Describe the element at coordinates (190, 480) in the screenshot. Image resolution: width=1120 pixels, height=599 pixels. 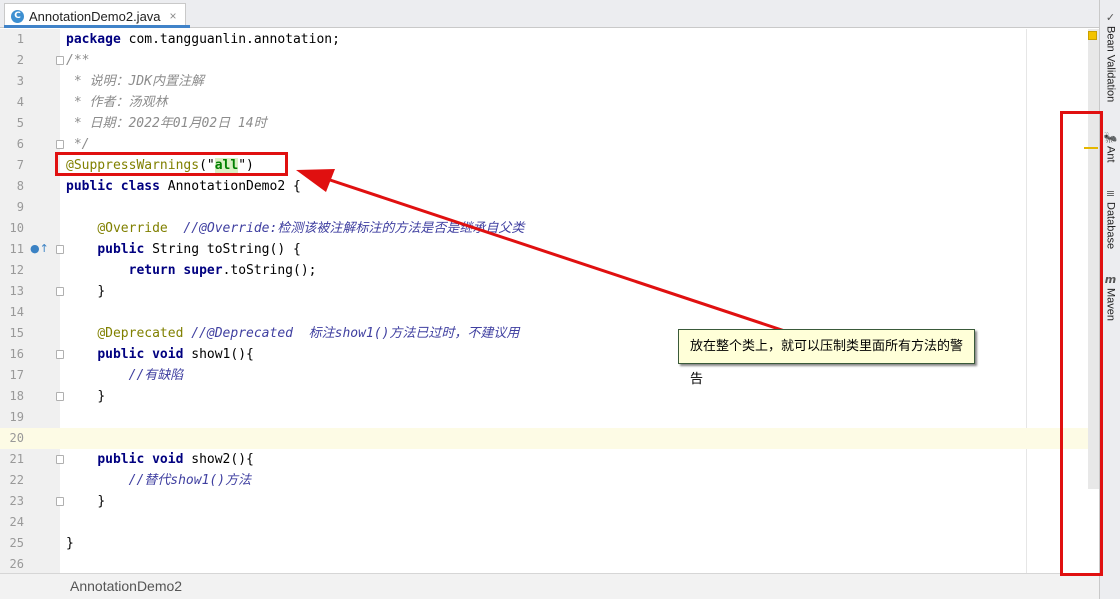
I see `code-text: //替代show1()方法` at that location.